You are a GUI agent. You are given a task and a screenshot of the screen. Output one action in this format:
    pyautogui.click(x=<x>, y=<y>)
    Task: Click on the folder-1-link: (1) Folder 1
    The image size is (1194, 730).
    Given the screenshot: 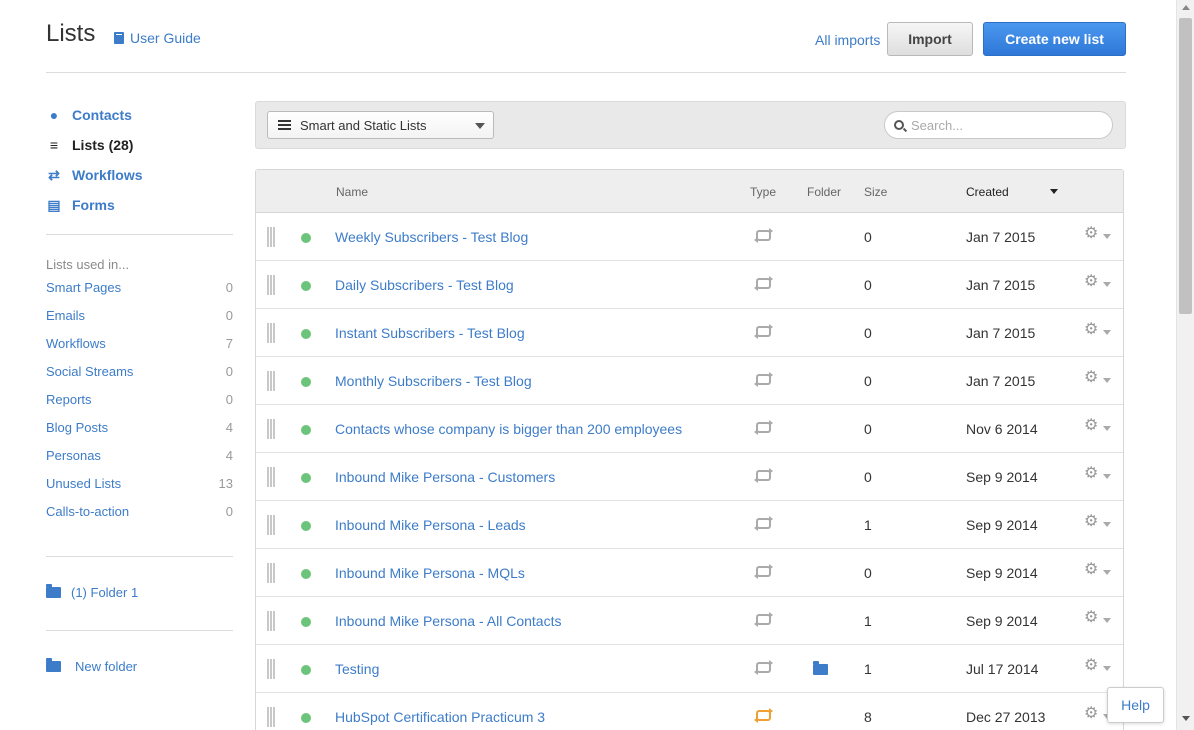 What is the action you would take?
    pyautogui.click(x=139, y=592)
    